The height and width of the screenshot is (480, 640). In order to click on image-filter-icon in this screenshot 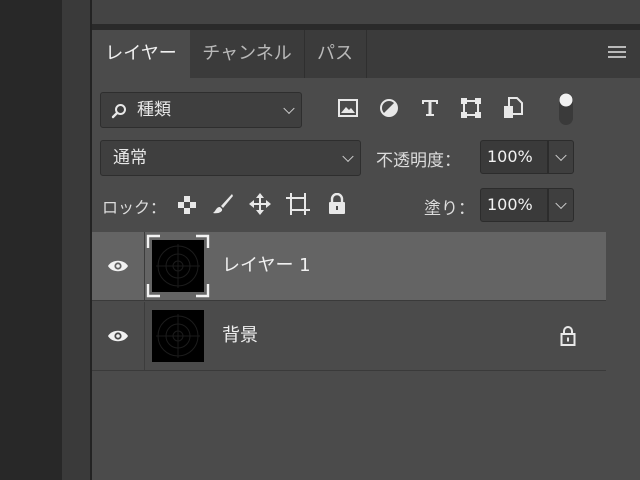, I will do `click(348, 108)`.